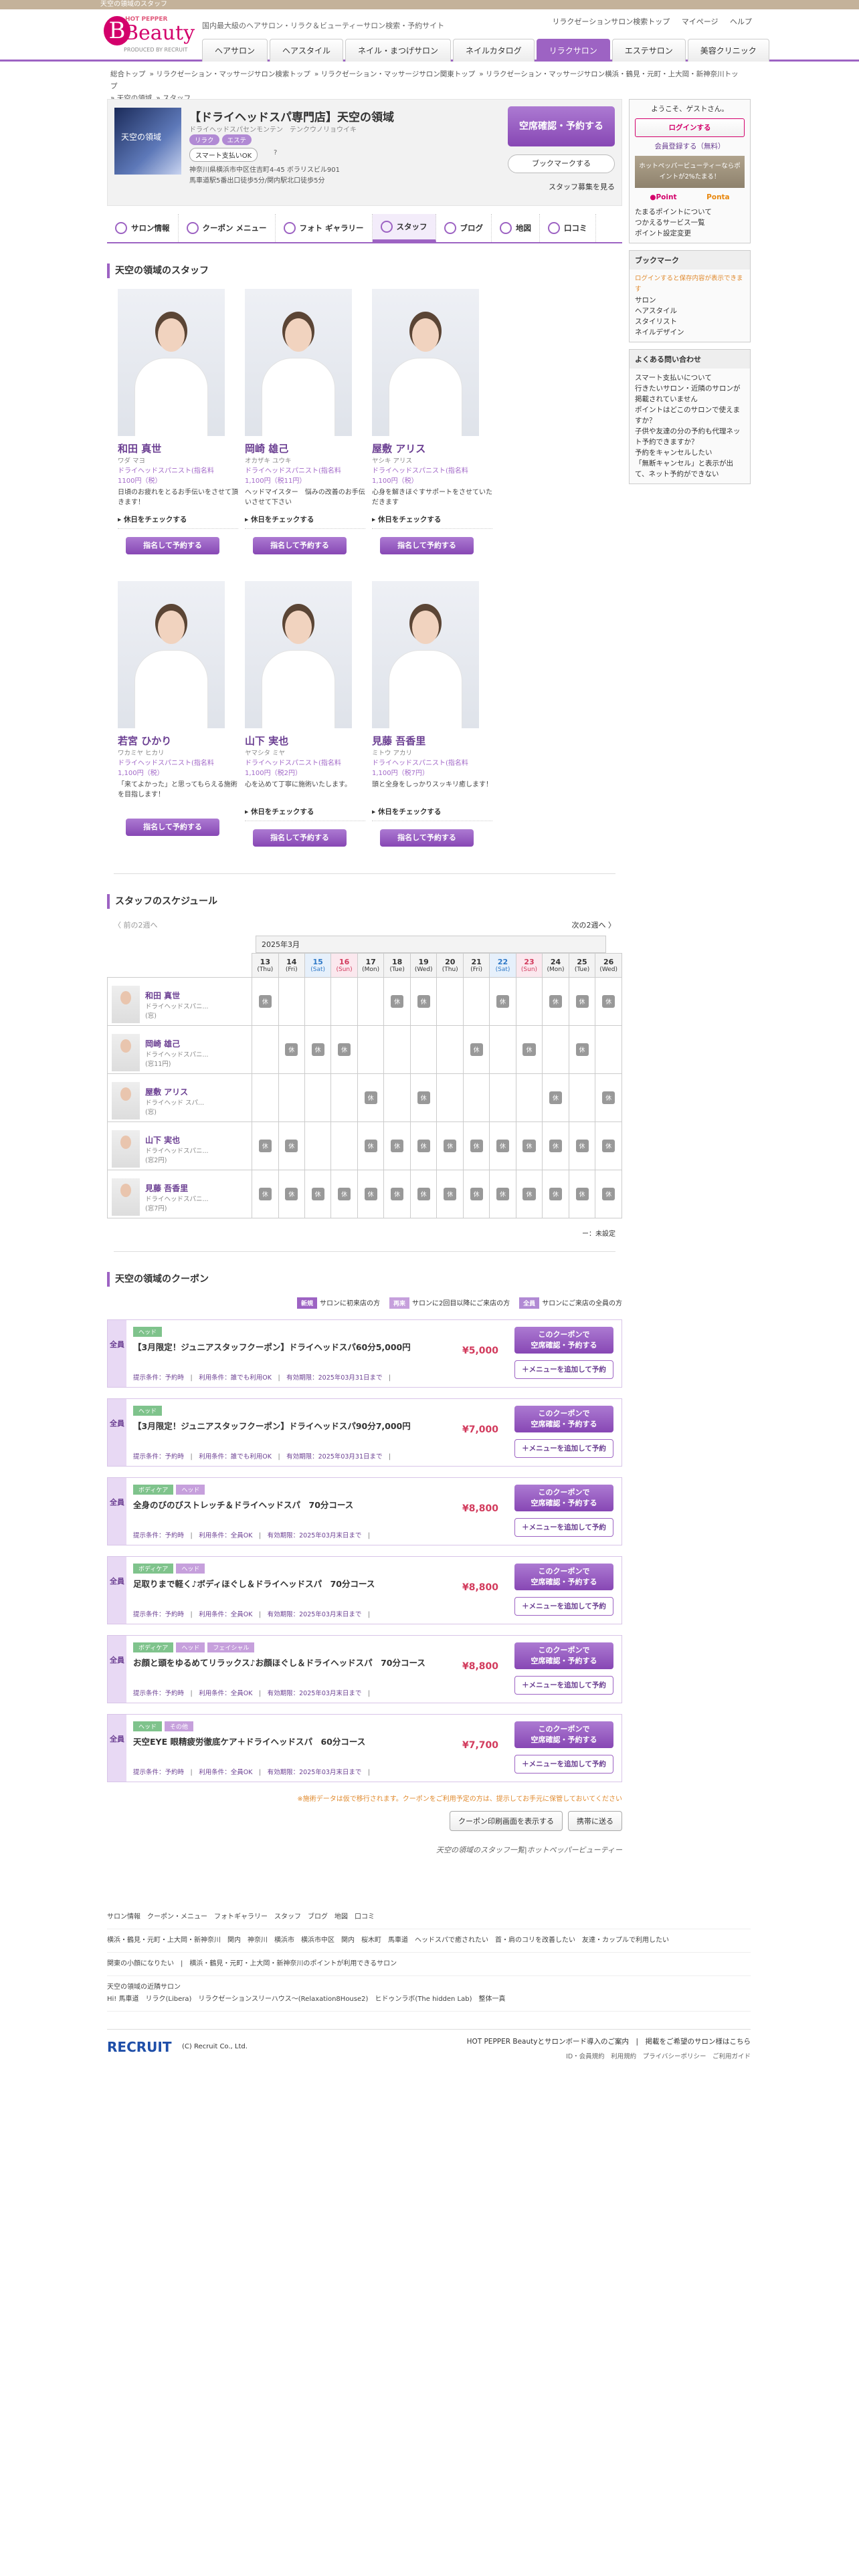  What do you see at coordinates (741, 21) in the screenshot?
I see `top-link-help: ヘルプ` at bounding box center [741, 21].